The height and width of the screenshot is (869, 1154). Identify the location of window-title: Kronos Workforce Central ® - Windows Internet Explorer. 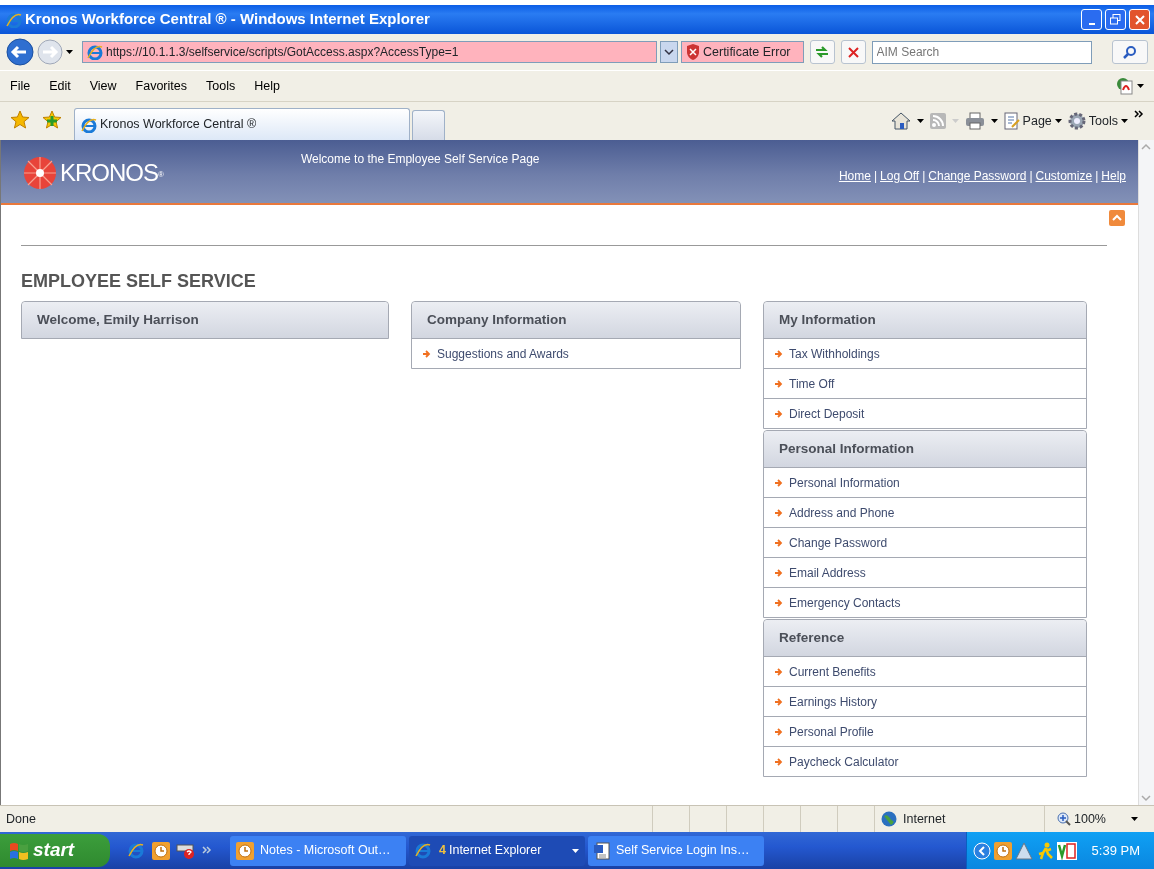
(228, 19).